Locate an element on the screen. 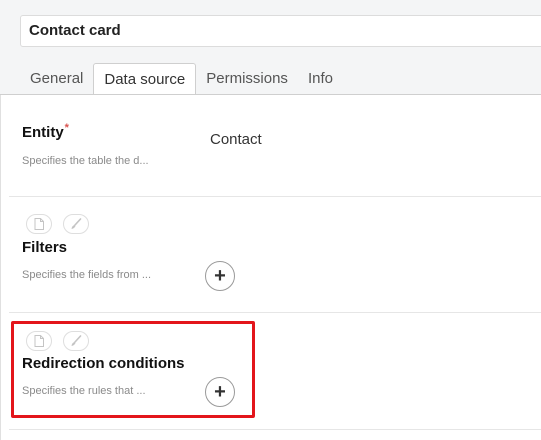  add-filter-button: + is located at coordinates (220, 276).